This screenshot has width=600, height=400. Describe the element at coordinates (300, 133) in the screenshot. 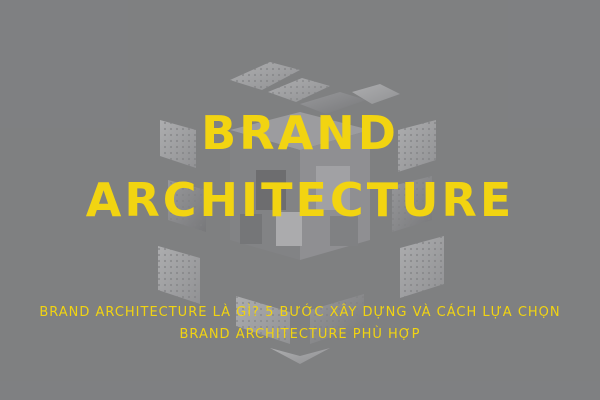

I see `page-title-line-1: BRAND` at that location.